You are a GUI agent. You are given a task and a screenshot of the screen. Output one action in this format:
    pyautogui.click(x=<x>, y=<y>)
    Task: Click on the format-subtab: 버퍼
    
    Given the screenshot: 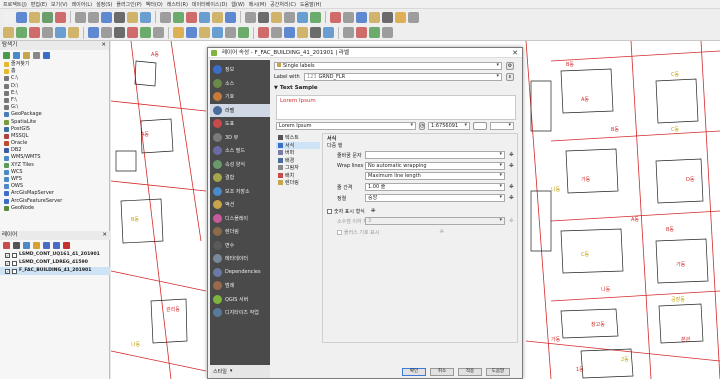 What is the action you would take?
    pyautogui.click(x=298, y=153)
    